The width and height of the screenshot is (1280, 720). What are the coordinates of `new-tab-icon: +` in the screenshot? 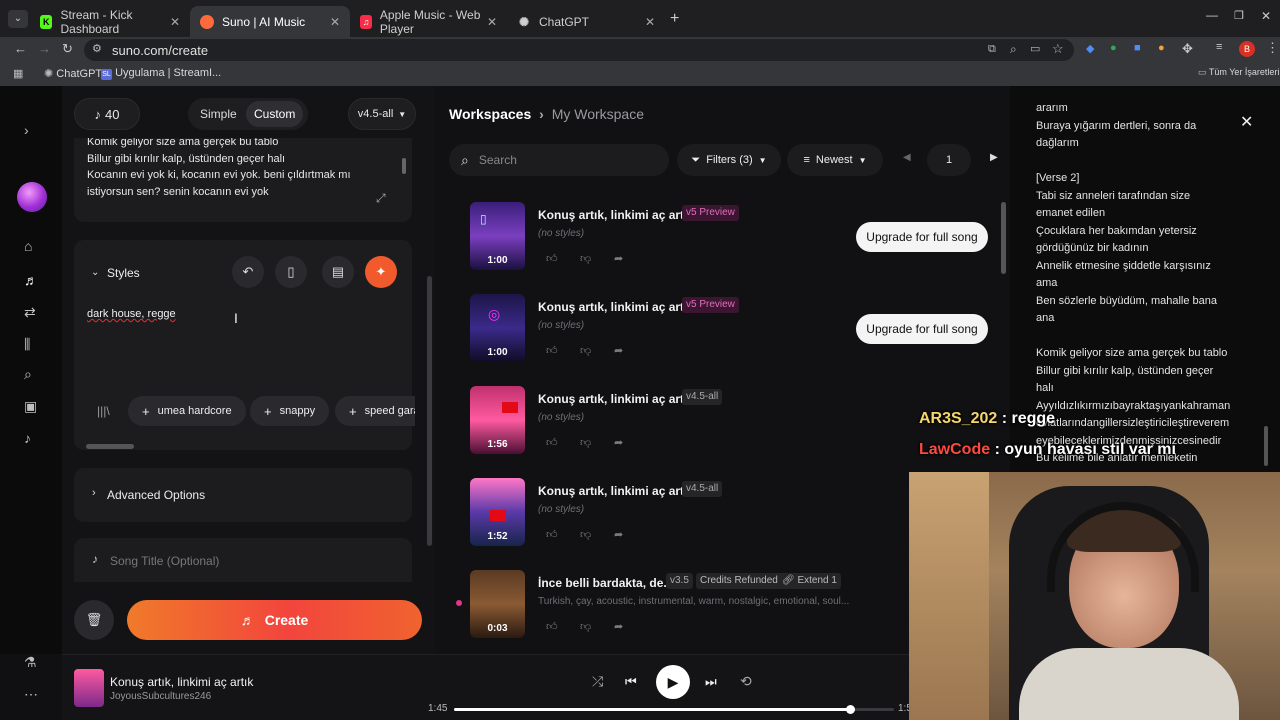 It's located at (674, 19).